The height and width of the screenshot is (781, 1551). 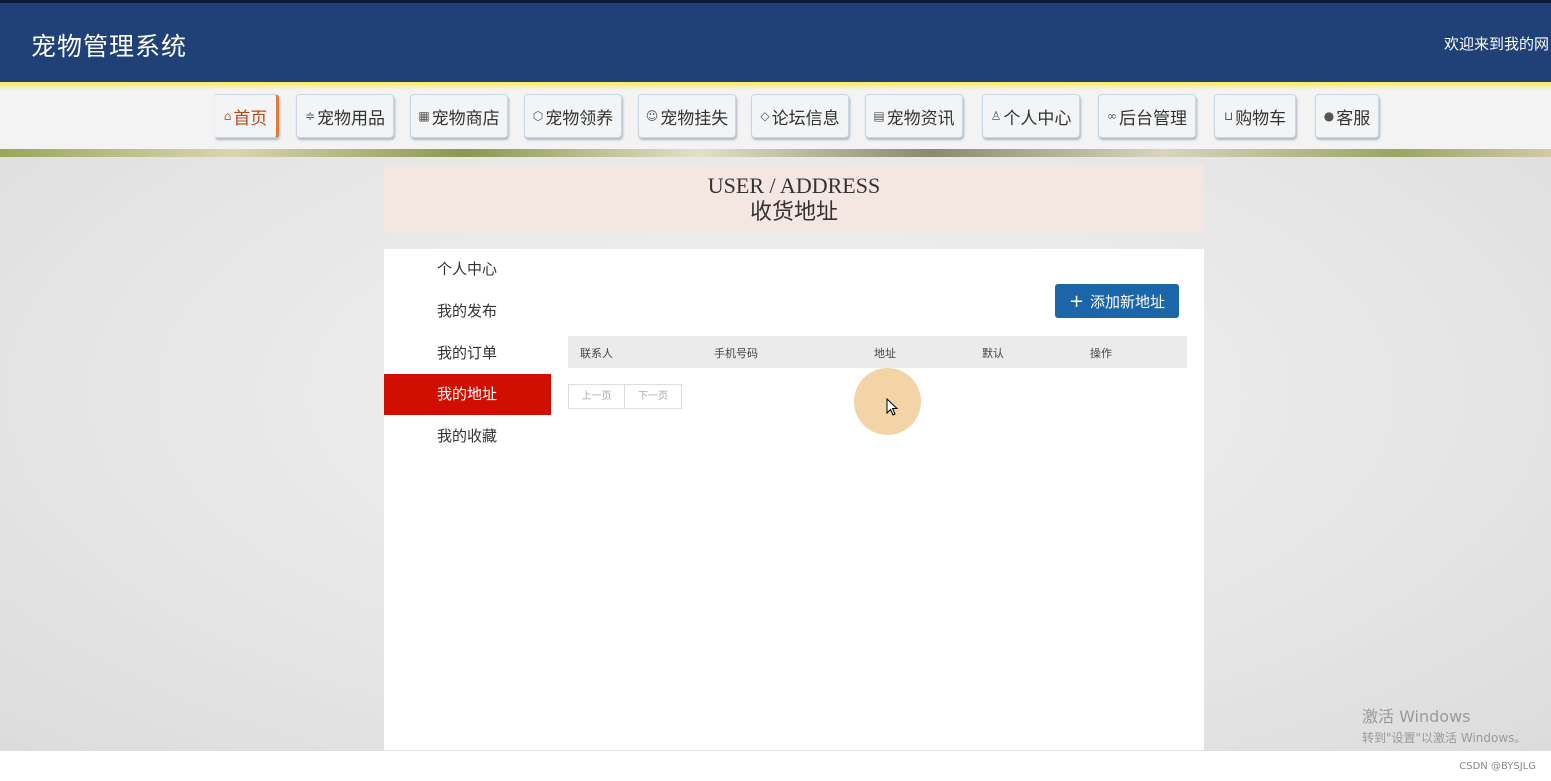 I want to click on nav-item-pet-lost: ☺ 宠物挂失, so click(x=687, y=116).